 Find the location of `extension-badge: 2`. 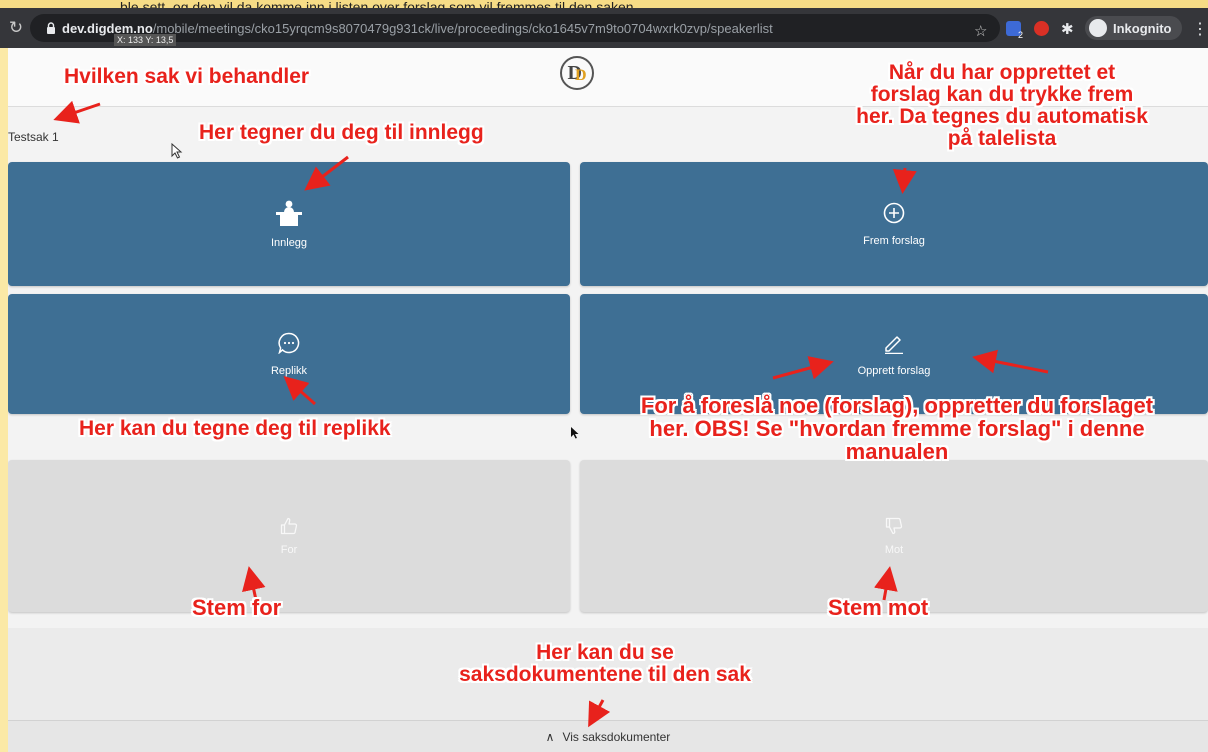

extension-badge: 2 is located at coordinates (1021, 35).